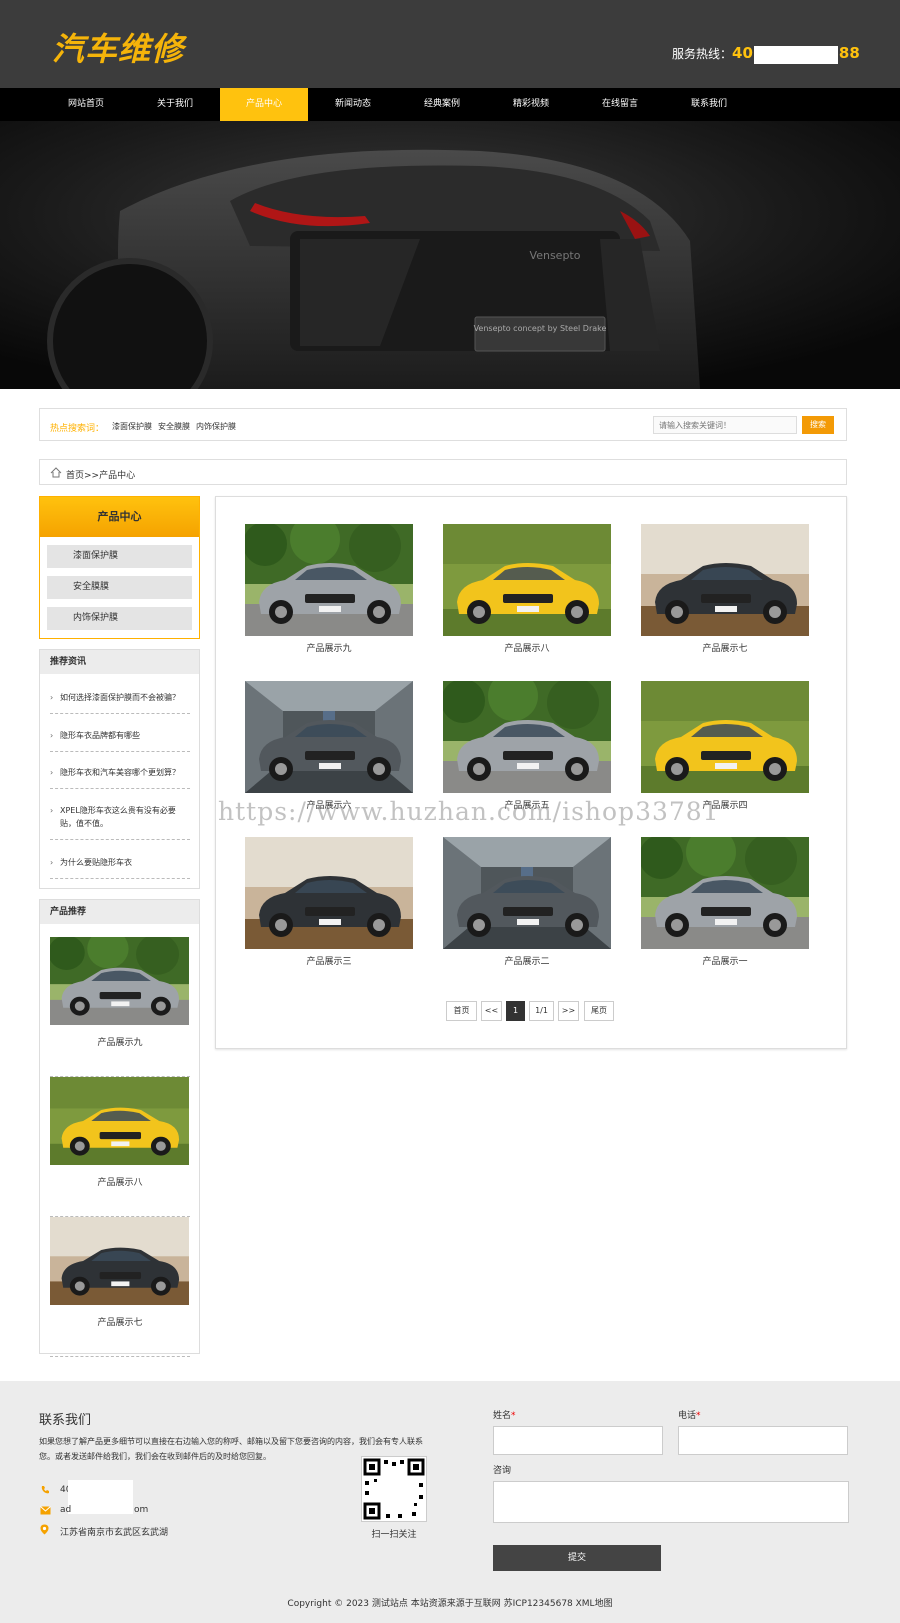 This screenshot has height=1623, width=900. Describe the element at coordinates (86, 104) in the screenshot. I see `nav-item-home: 网站首页` at that location.